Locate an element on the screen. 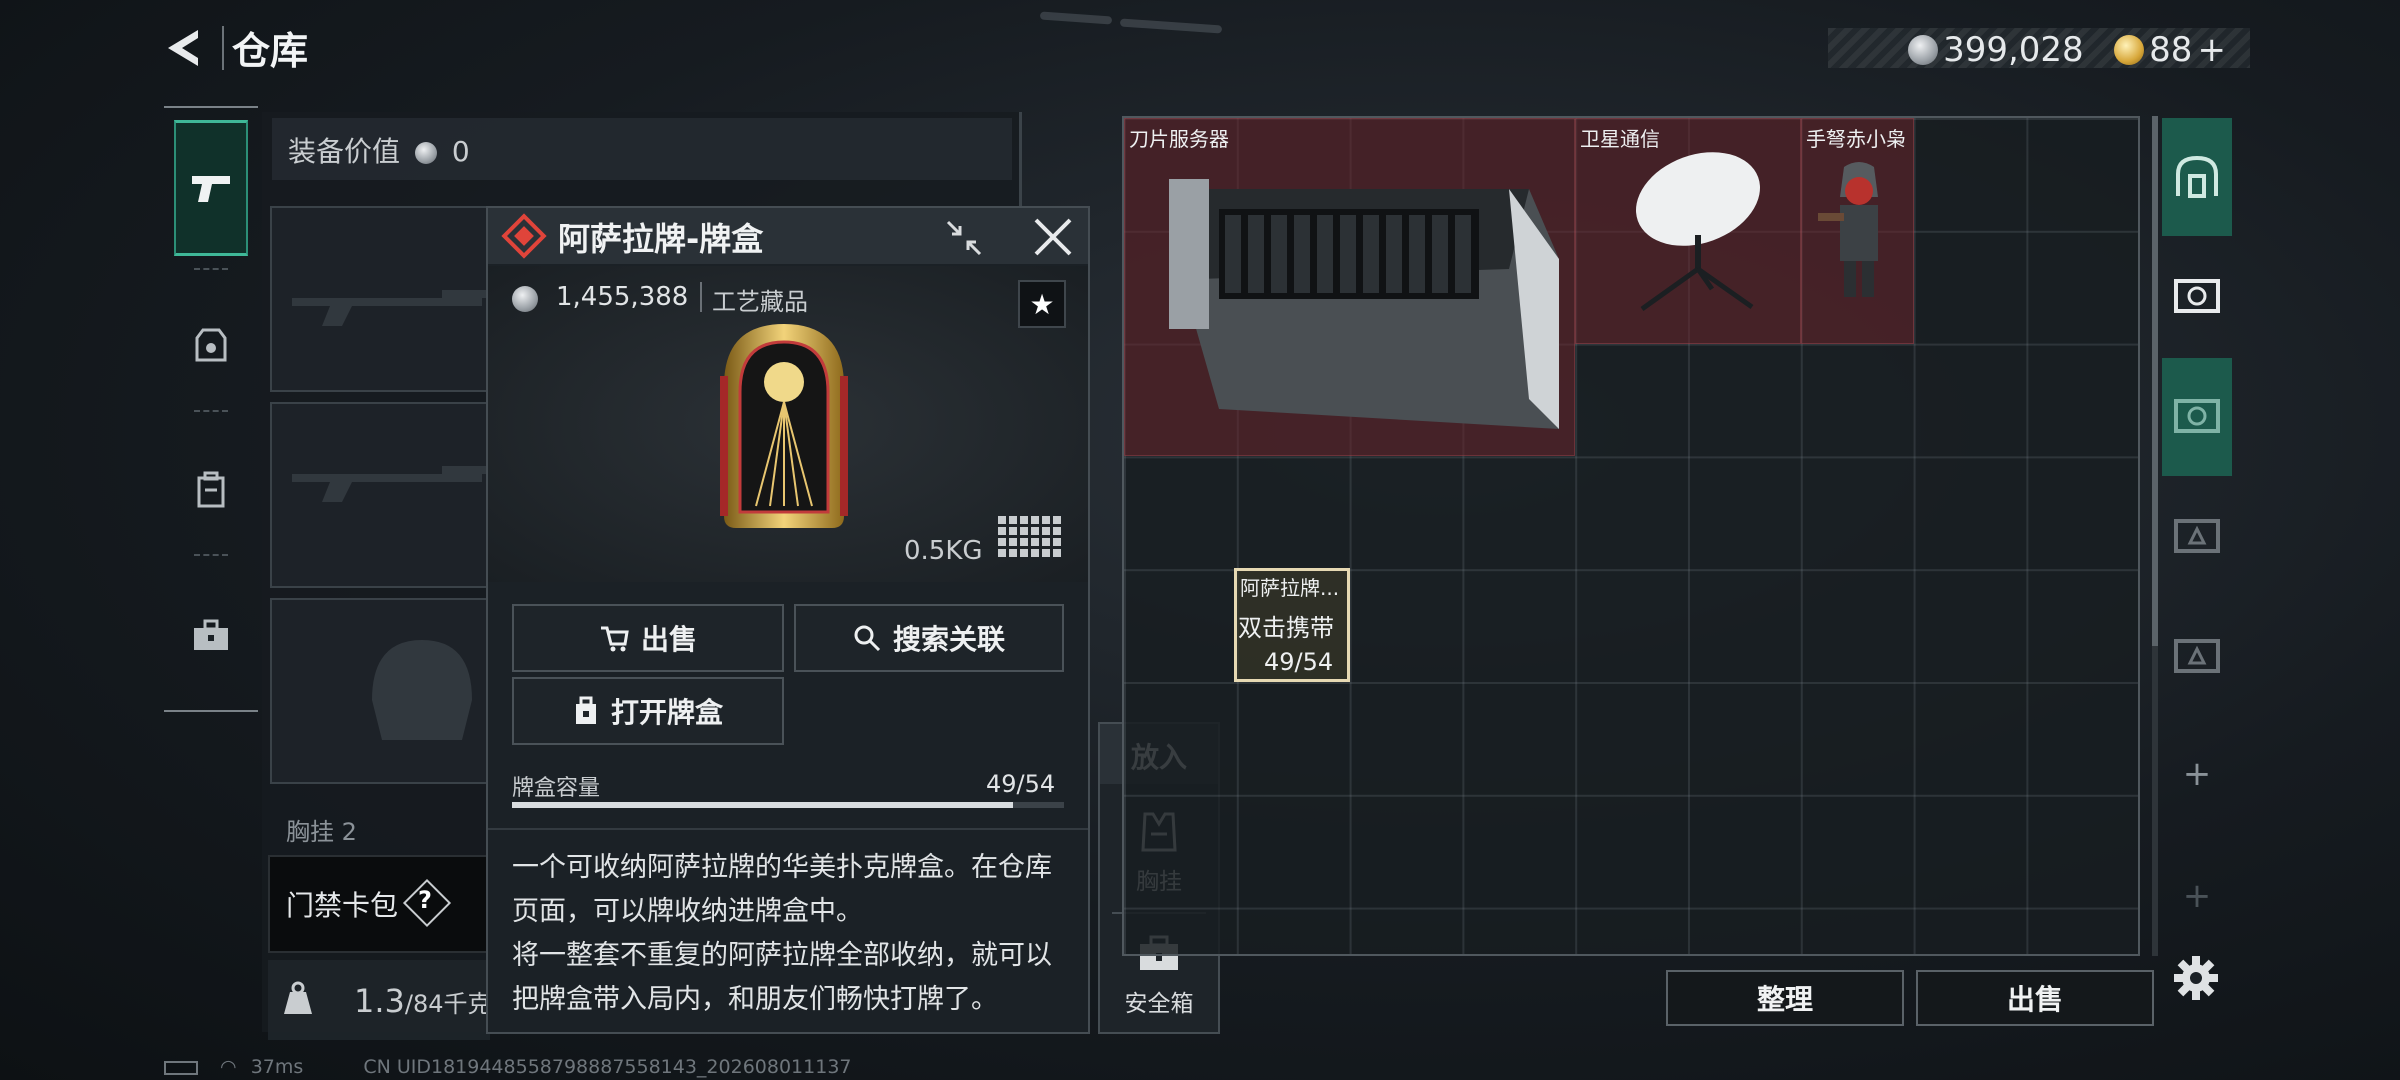 This screenshot has width=2400, height=1080. carry-weight: 1.3/84千克 is located at coordinates (423, 1001).